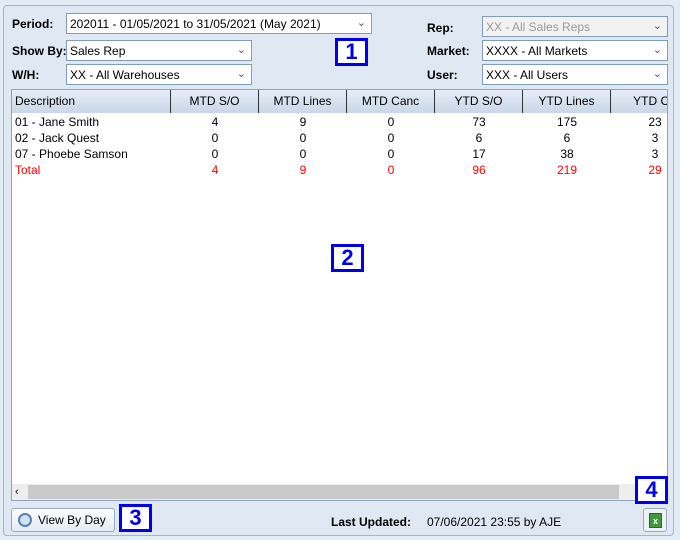 Image resolution: width=680 pixels, height=540 pixels. I want to click on row-cell: 73, so click(479, 122).